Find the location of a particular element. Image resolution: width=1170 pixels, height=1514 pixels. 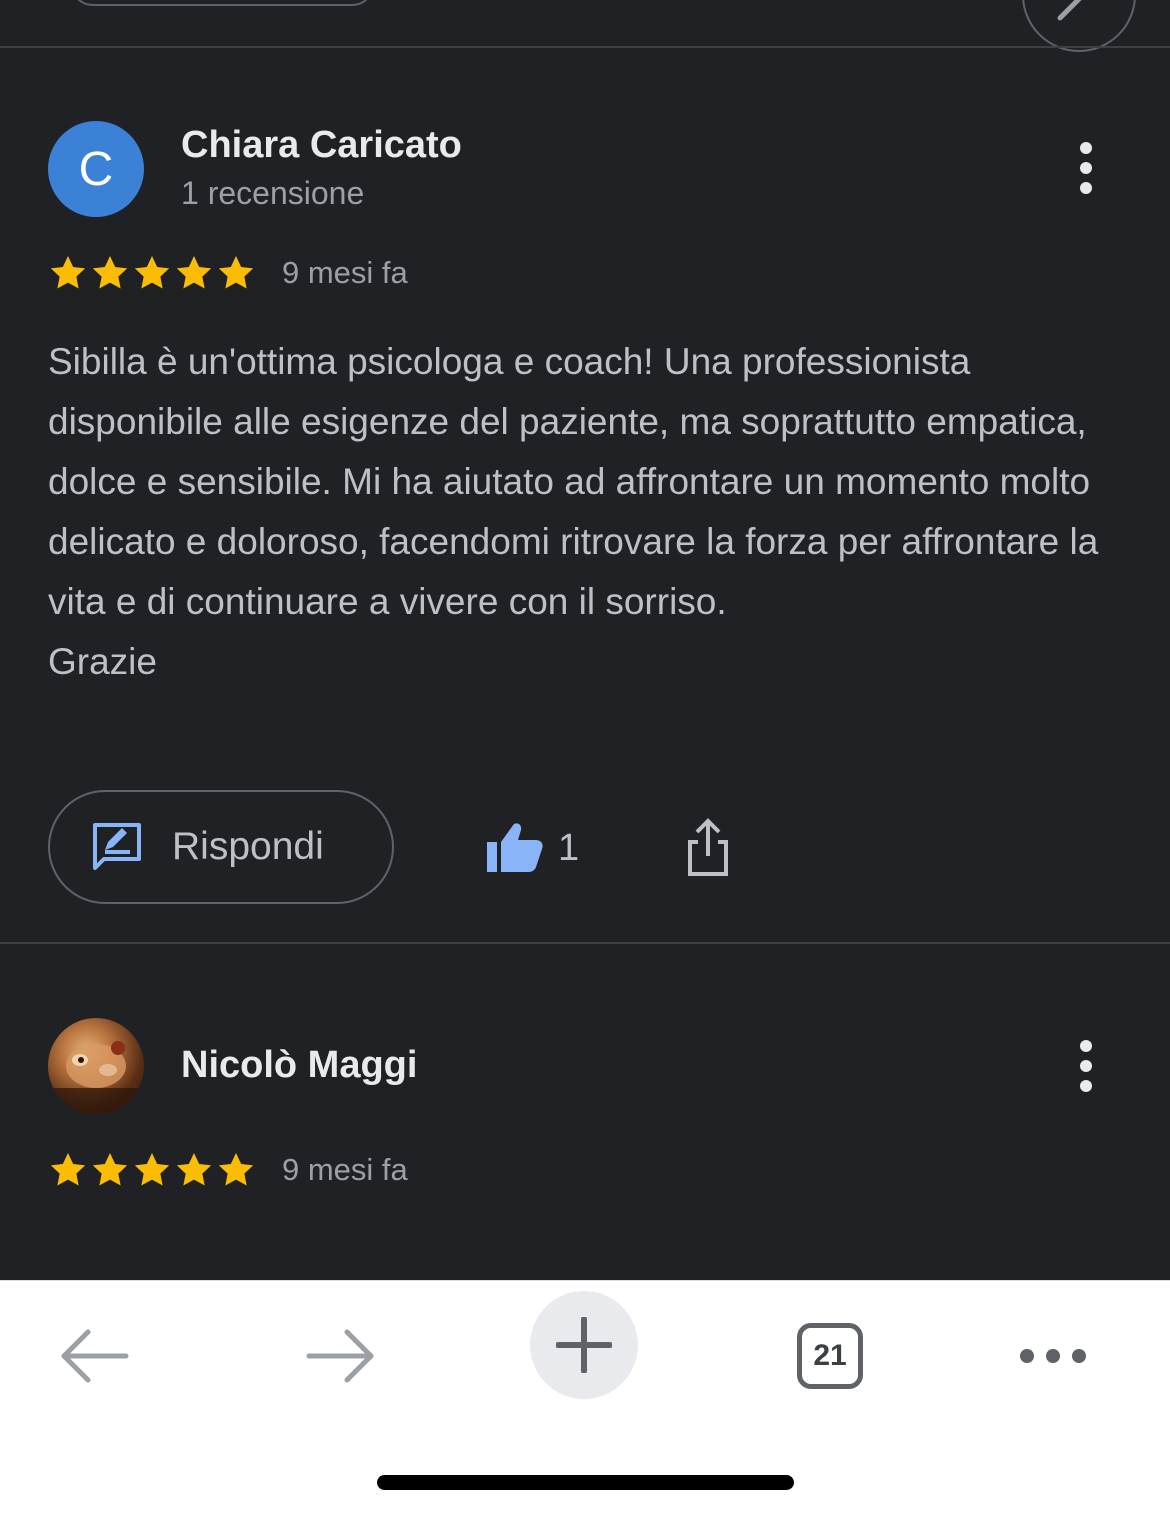

write-review-button is located at coordinates (1079, 26).